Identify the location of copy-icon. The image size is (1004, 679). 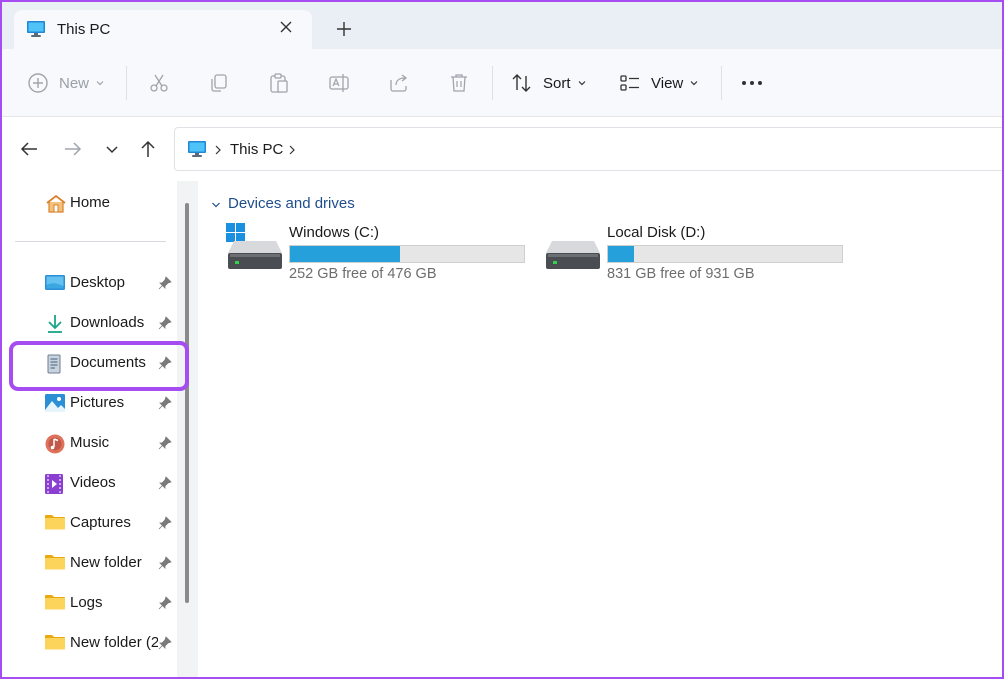
(219, 83).